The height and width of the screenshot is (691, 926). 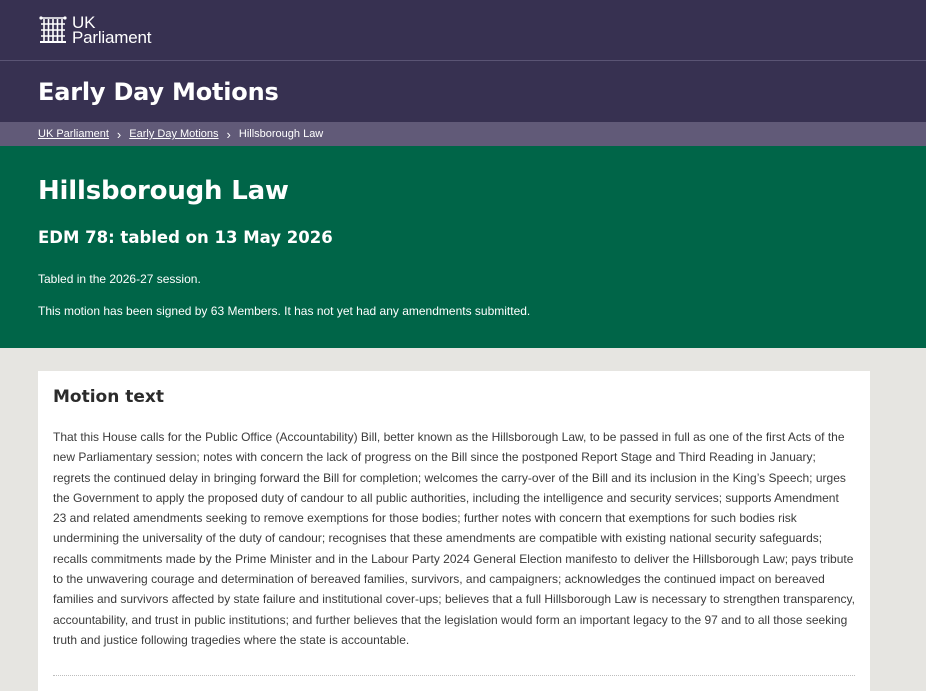 I want to click on section-header: Early Day Motions, so click(x=463, y=91).